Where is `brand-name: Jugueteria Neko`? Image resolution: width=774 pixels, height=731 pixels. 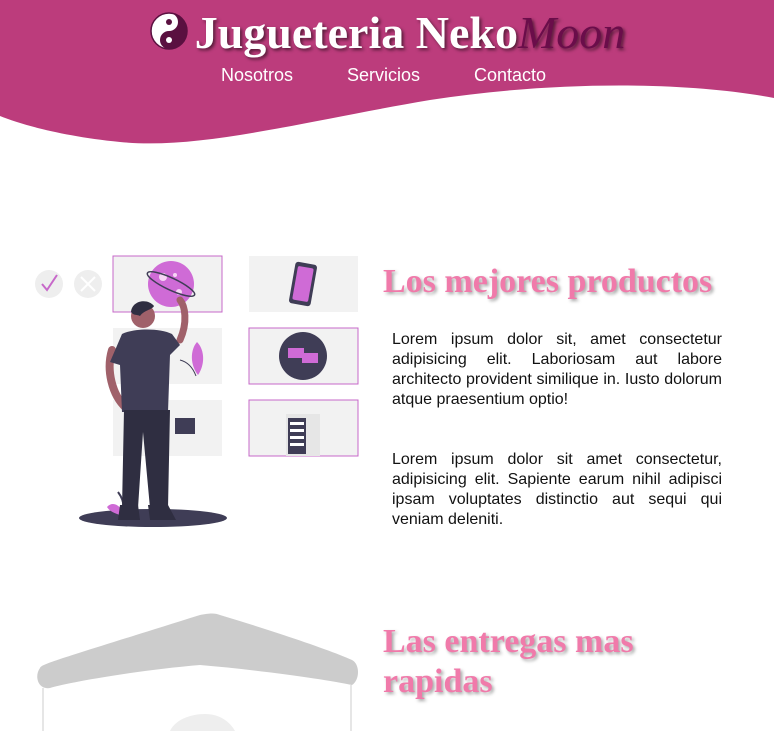
brand-name: Jugueteria Neko is located at coordinates (356, 32).